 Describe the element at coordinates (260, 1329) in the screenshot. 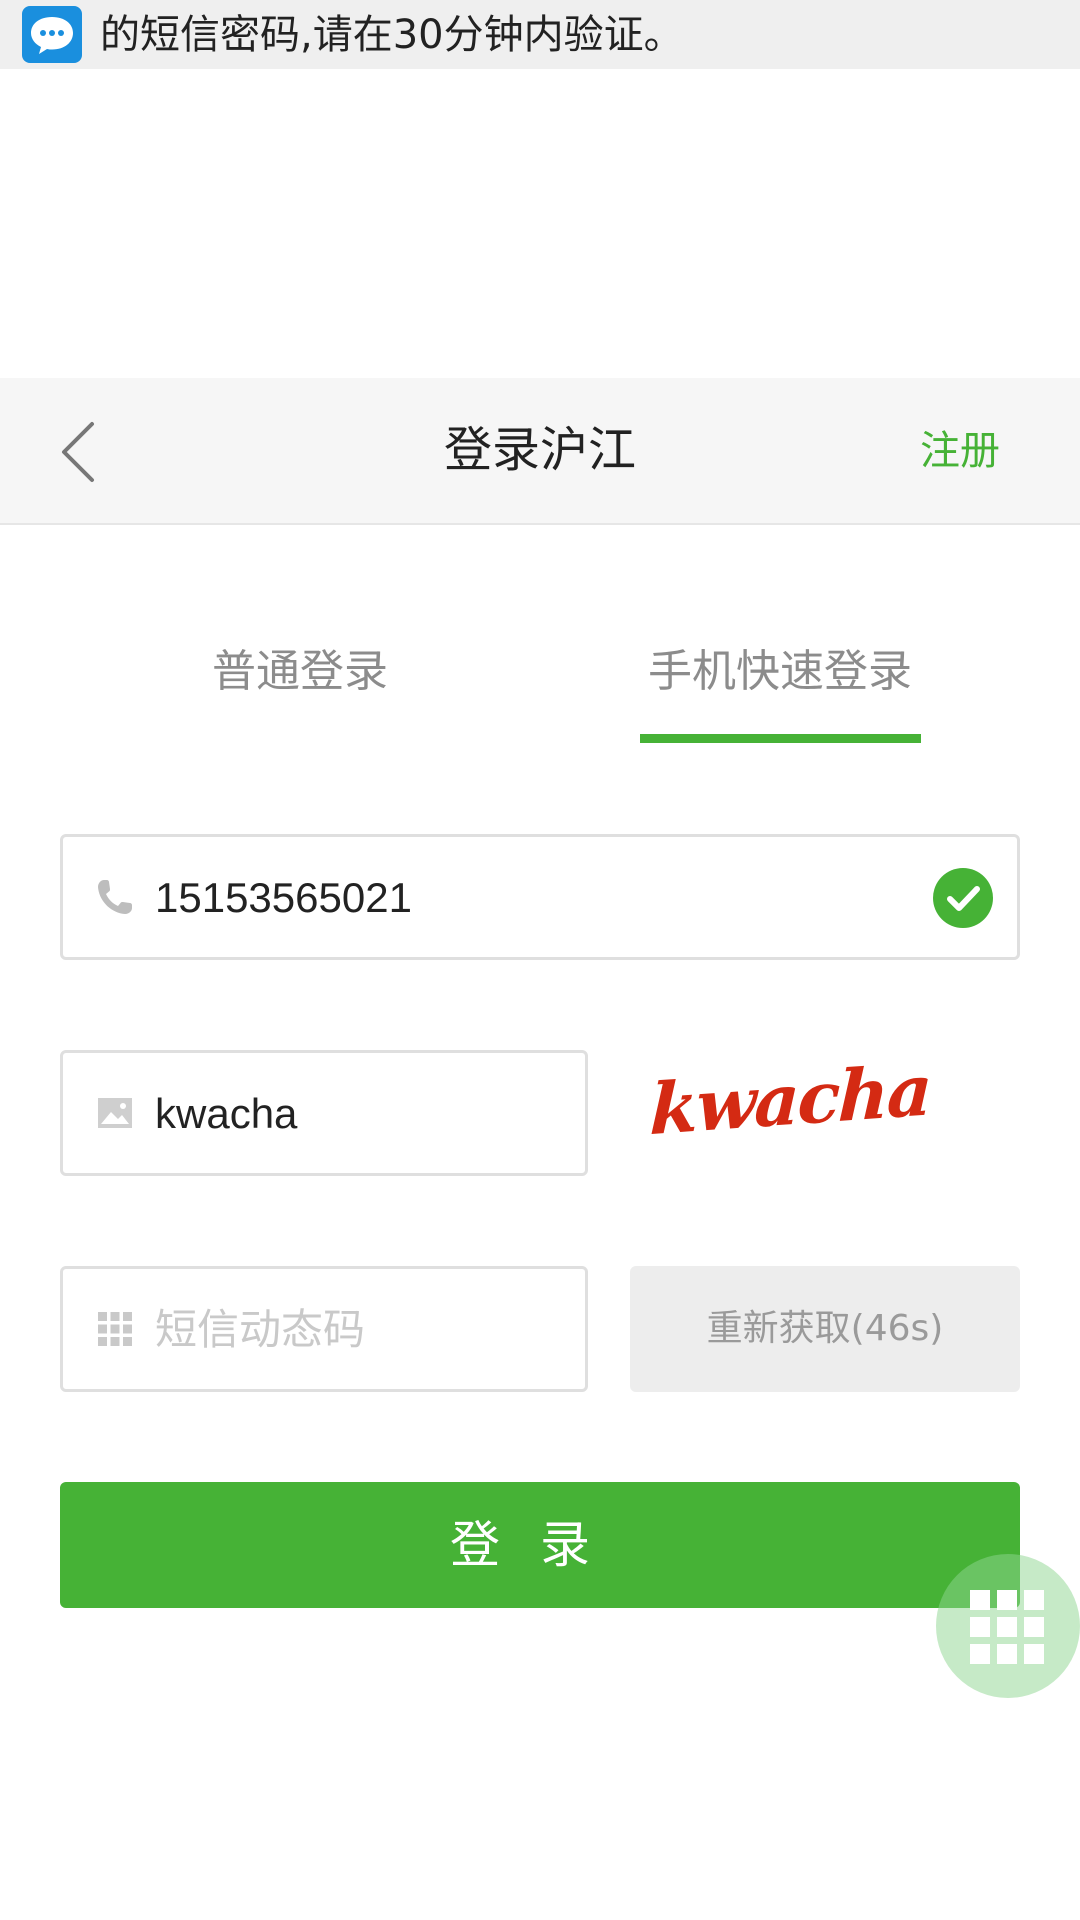

I see `sms-code-placeholder: 短信动态码` at that location.